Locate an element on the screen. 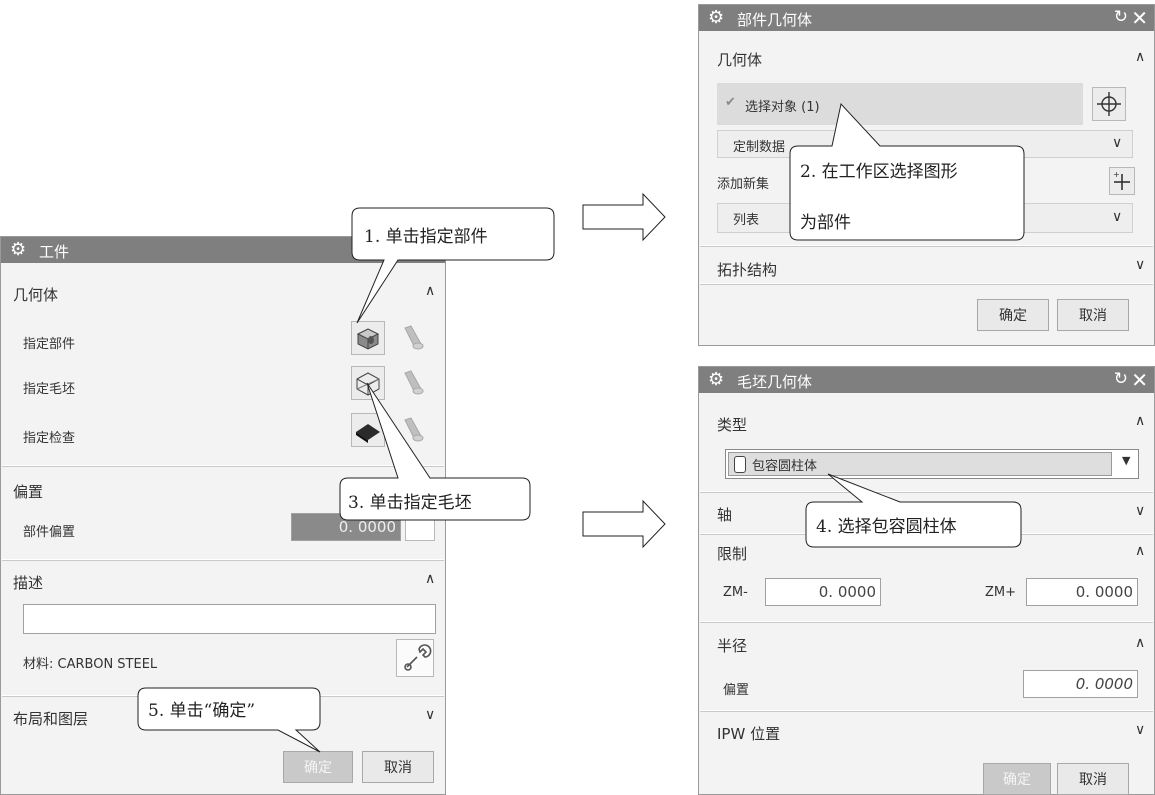 The image size is (1155, 795). display-check-button is located at coordinates (413, 430).